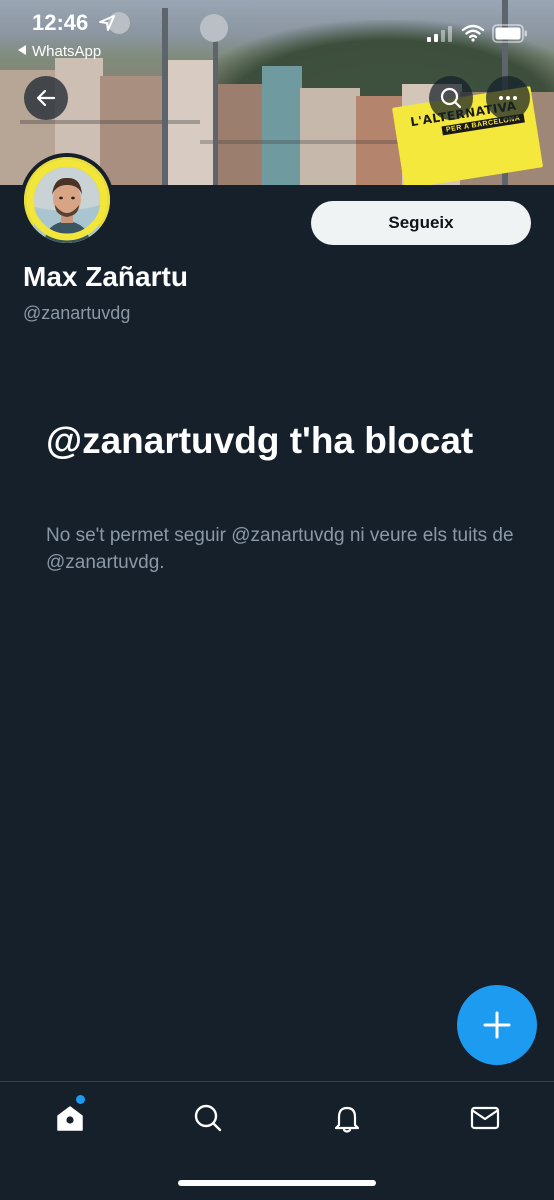 The height and width of the screenshot is (1200, 554). I want to click on compose-tweet-button, so click(497, 1025).